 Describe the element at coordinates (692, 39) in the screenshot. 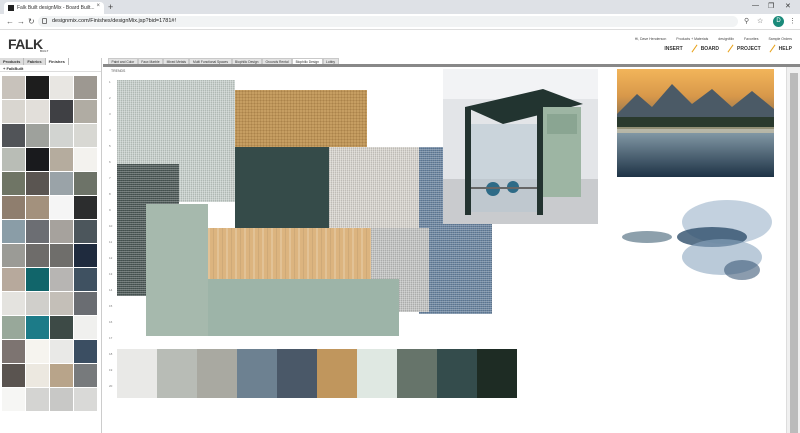

I see `link-products: Products + Materials` at that location.